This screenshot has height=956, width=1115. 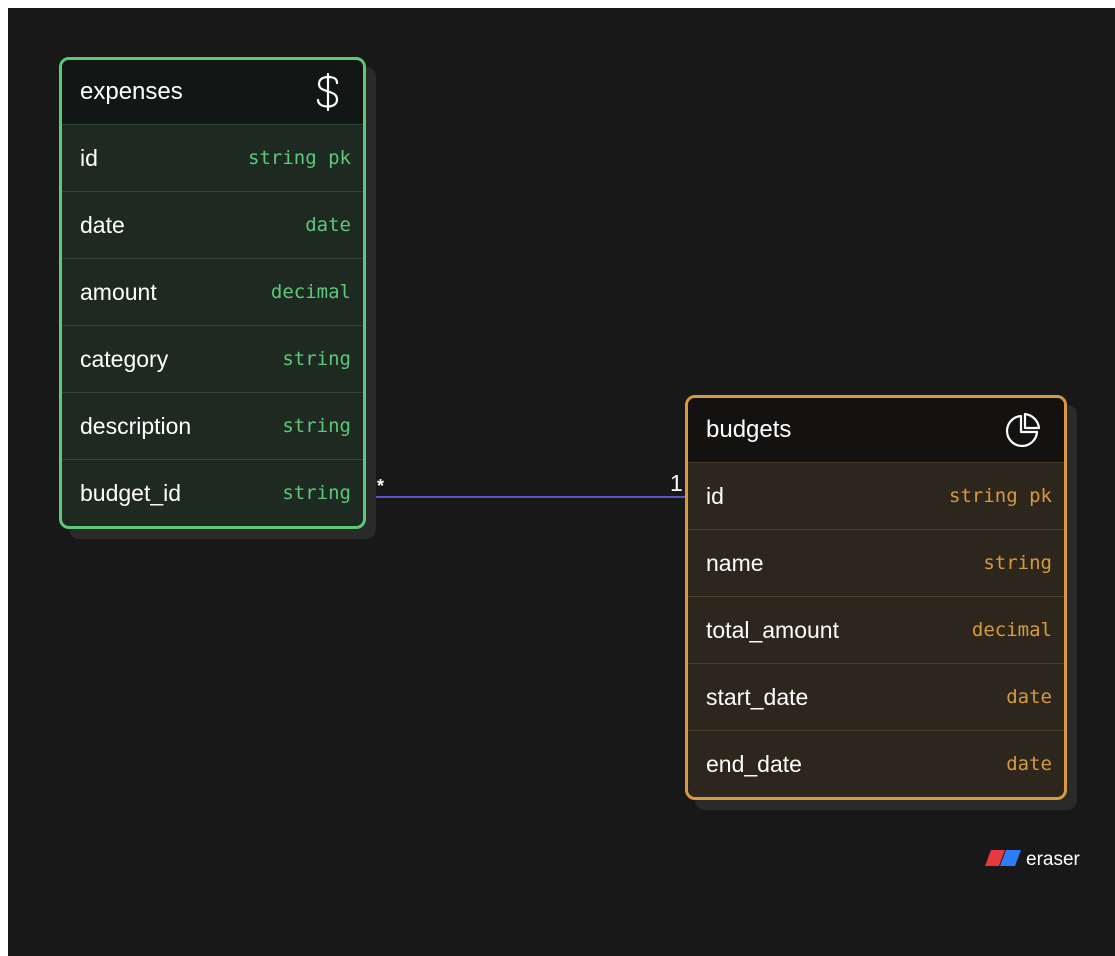 What do you see at coordinates (136, 425) in the screenshot?
I see `field-name: description` at bounding box center [136, 425].